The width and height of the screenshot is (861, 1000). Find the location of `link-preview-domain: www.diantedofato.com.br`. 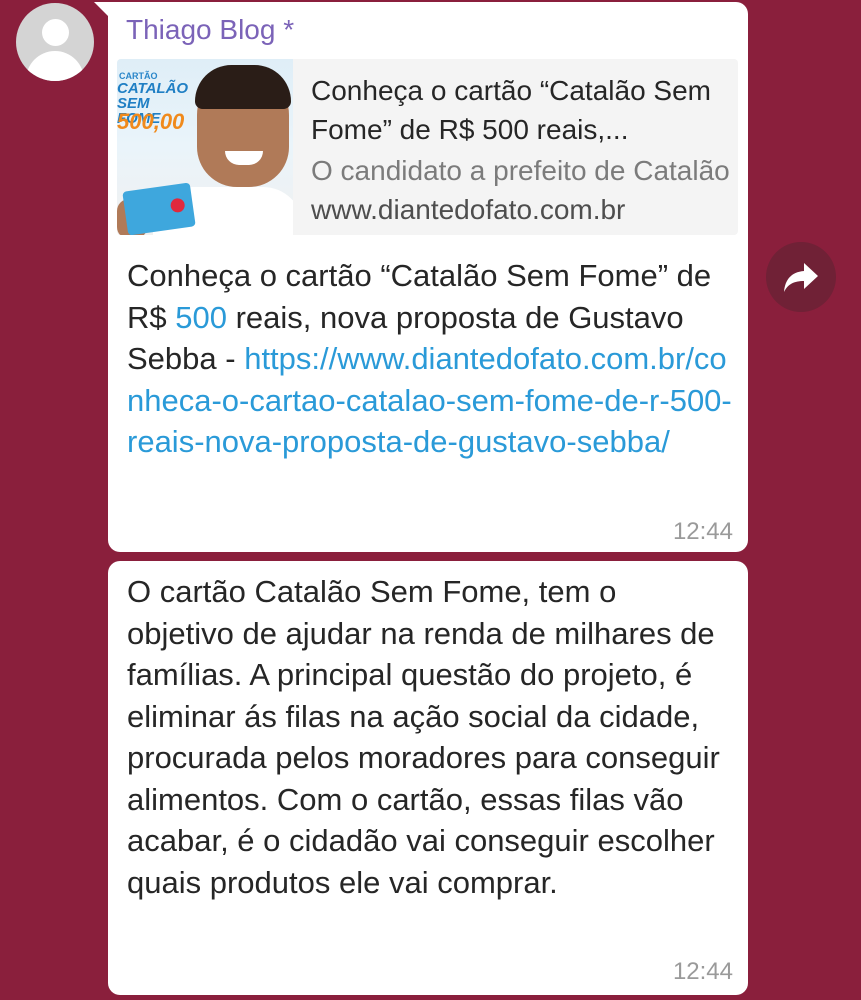

link-preview-domain: www.diantedofato.com.br is located at coordinates (468, 209).